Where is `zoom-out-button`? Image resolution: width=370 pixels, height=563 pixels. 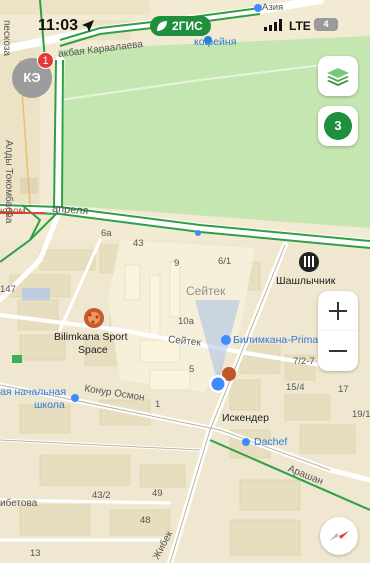 zoom-out-button is located at coordinates (338, 351).